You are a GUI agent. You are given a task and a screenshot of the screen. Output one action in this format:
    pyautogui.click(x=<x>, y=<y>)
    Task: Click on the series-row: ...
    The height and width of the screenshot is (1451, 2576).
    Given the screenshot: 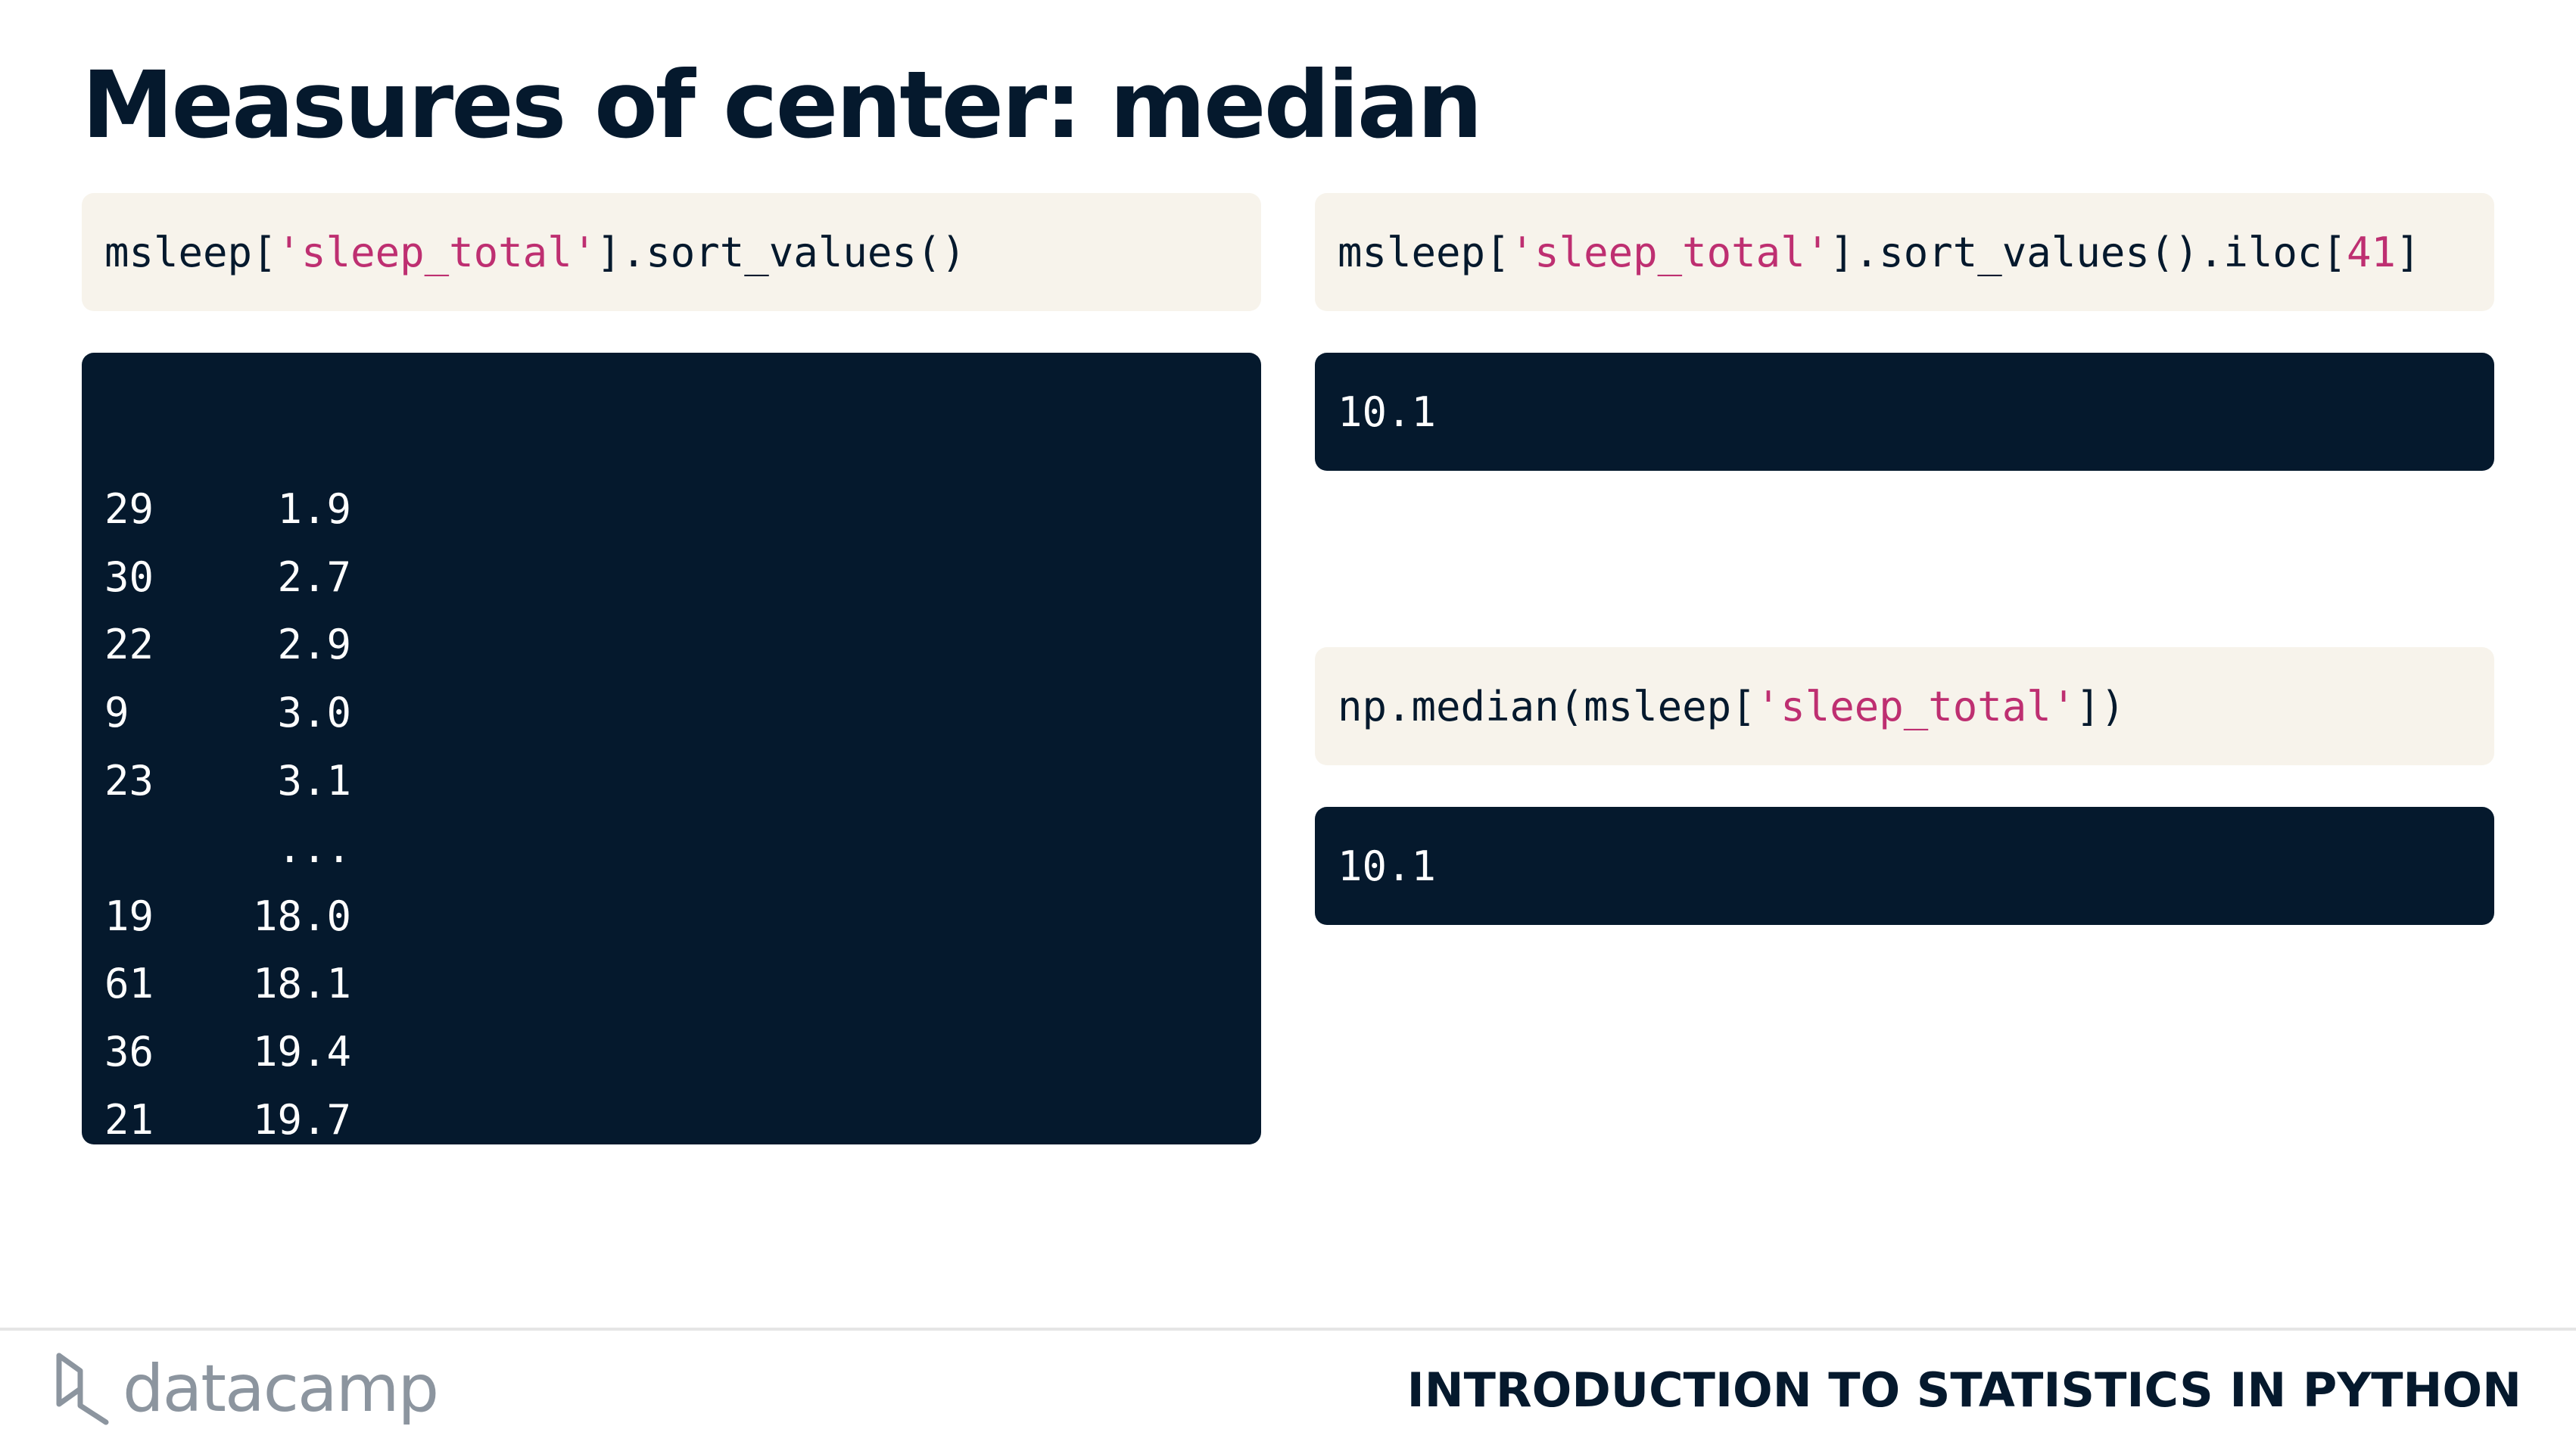 What is the action you would take?
    pyautogui.click(x=682, y=848)
    